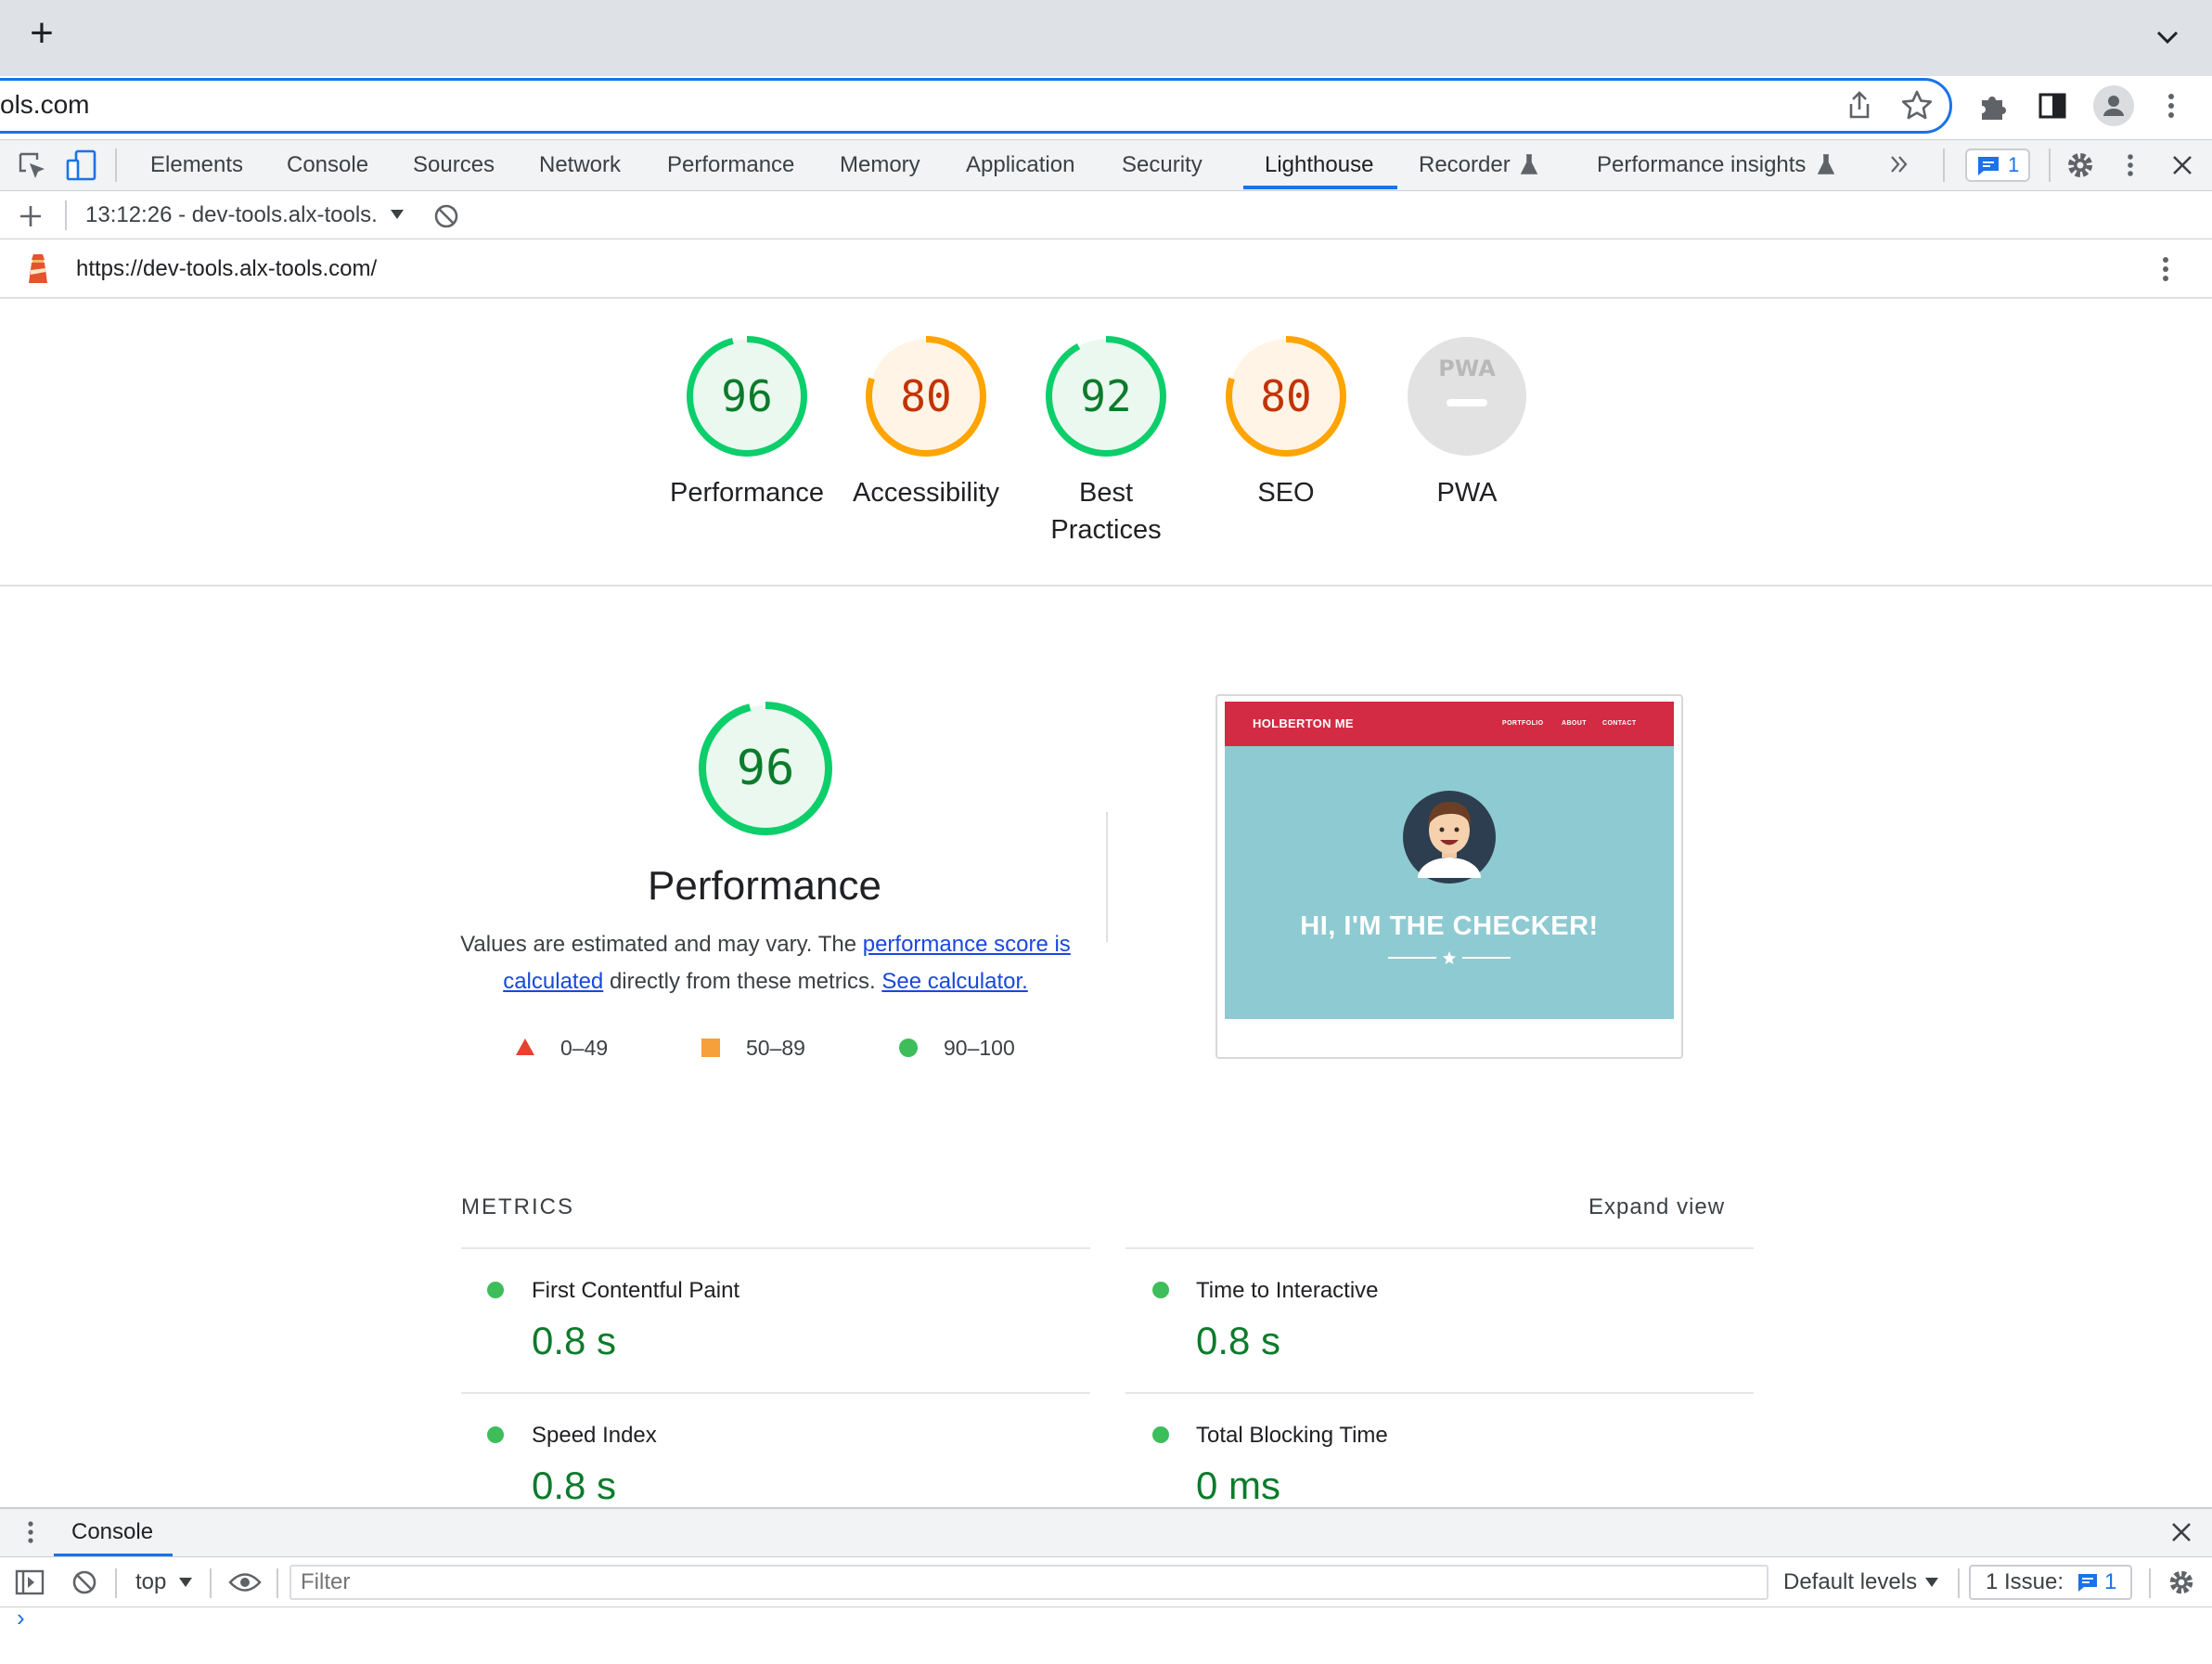 The width and height of the screenshot is (2212, 1664). Describe the element at coordinates (44, 105) in the screenshot. I see `address-text: ols.com` at that location.